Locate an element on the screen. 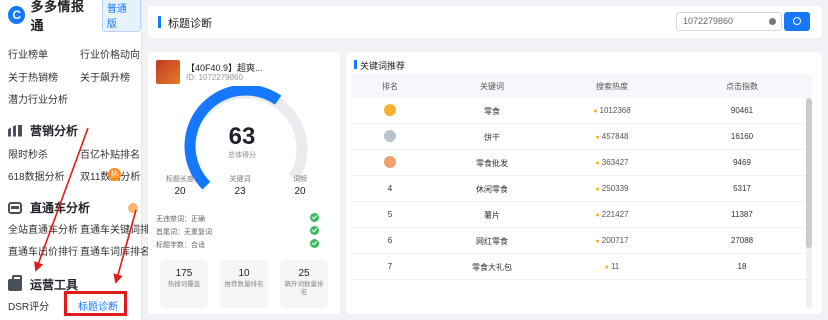 The width and height of the screenshot is (828, 320). metric-value: 175 is located at coordinates (184, 273).